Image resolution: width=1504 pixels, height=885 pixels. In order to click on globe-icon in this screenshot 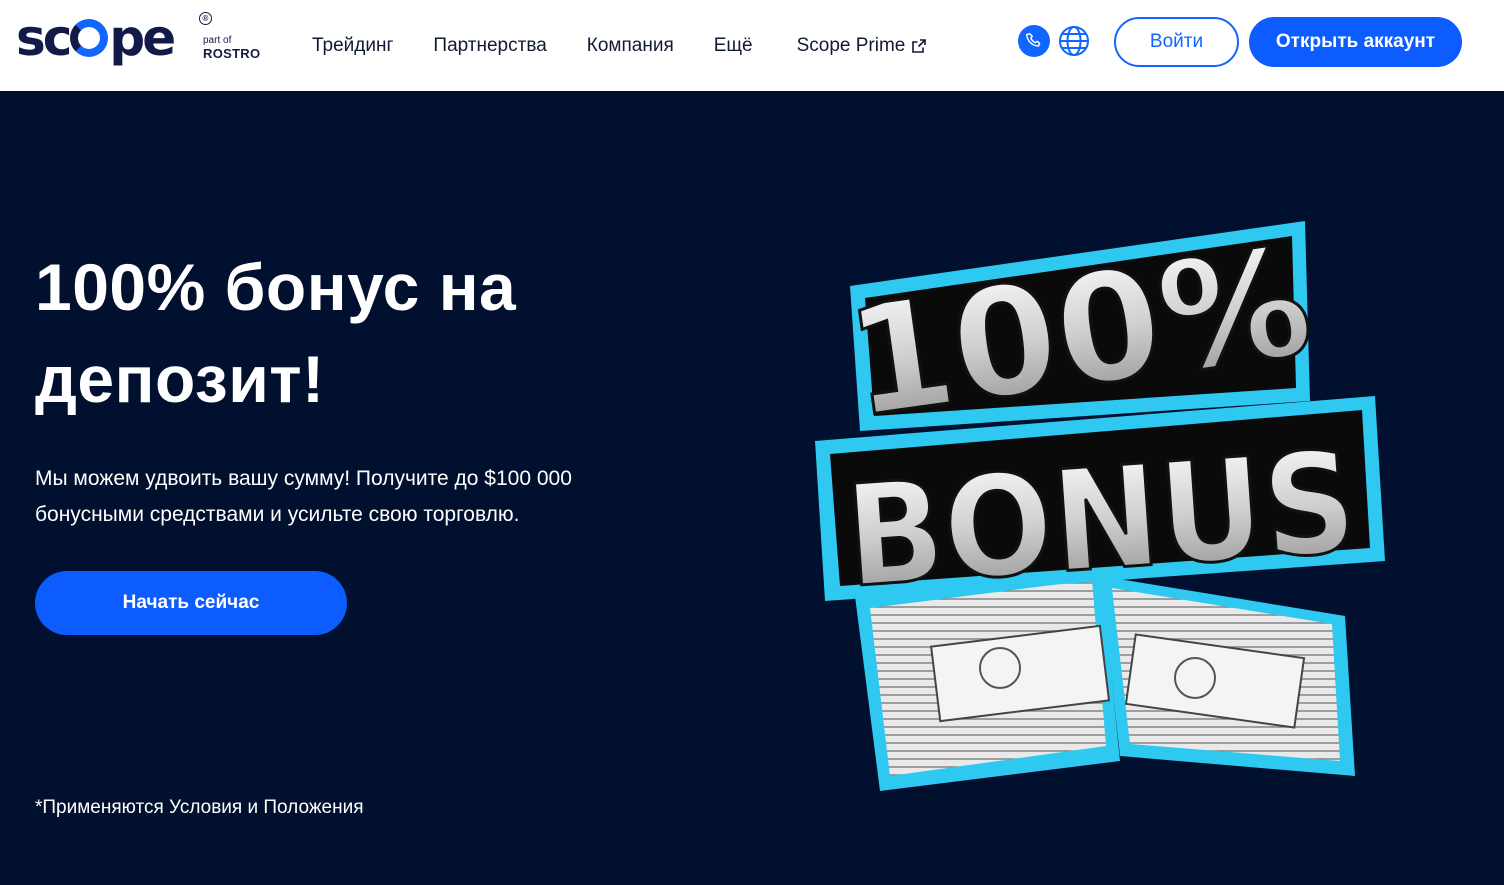, I will do `click(1074, 41)`.